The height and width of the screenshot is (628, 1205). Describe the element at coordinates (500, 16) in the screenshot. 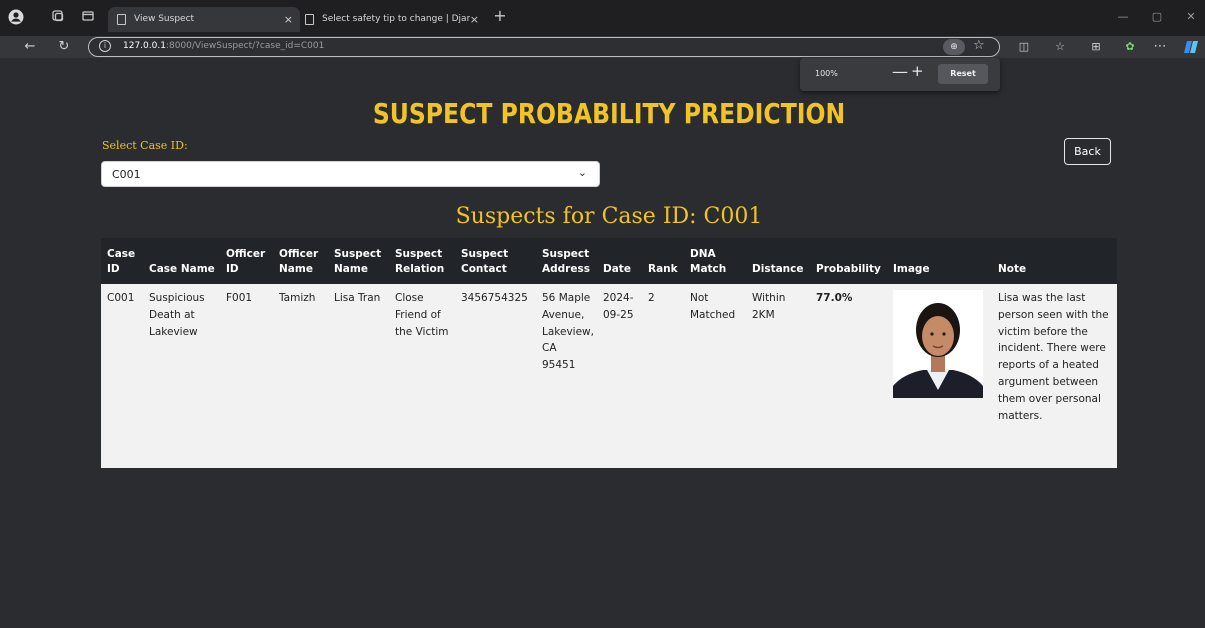

I see `new-tab-button: +` at that location.